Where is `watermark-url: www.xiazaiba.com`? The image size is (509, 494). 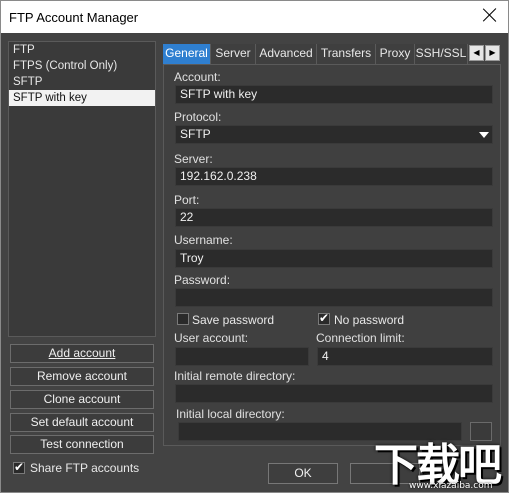 watermark-url: www.xiazaiba.com is located at coordinates (451, 486).